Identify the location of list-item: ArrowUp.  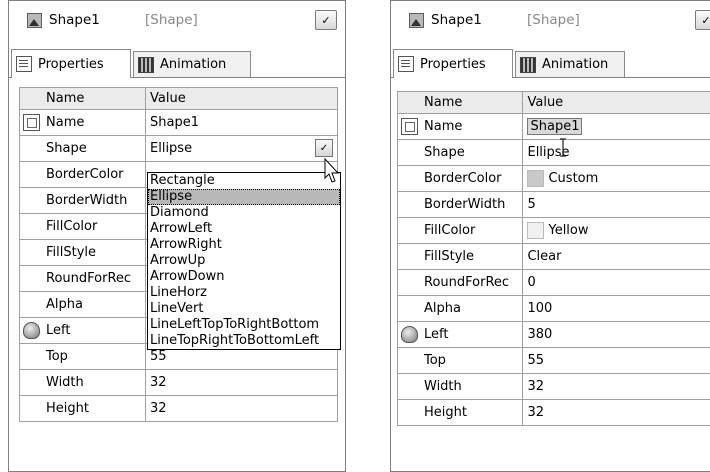
(244, 261).